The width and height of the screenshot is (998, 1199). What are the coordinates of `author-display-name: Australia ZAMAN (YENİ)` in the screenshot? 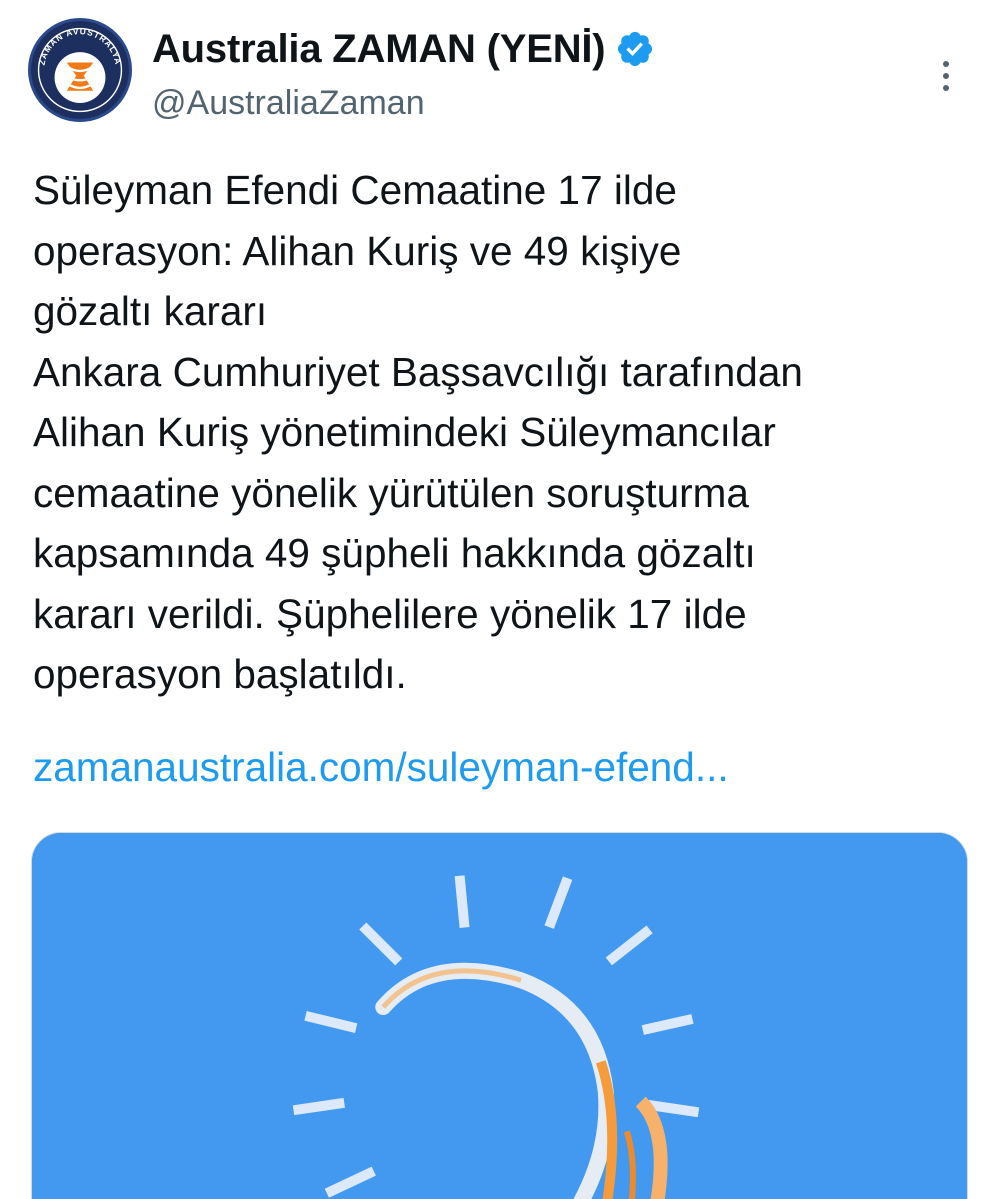 It's located at (379, 49).